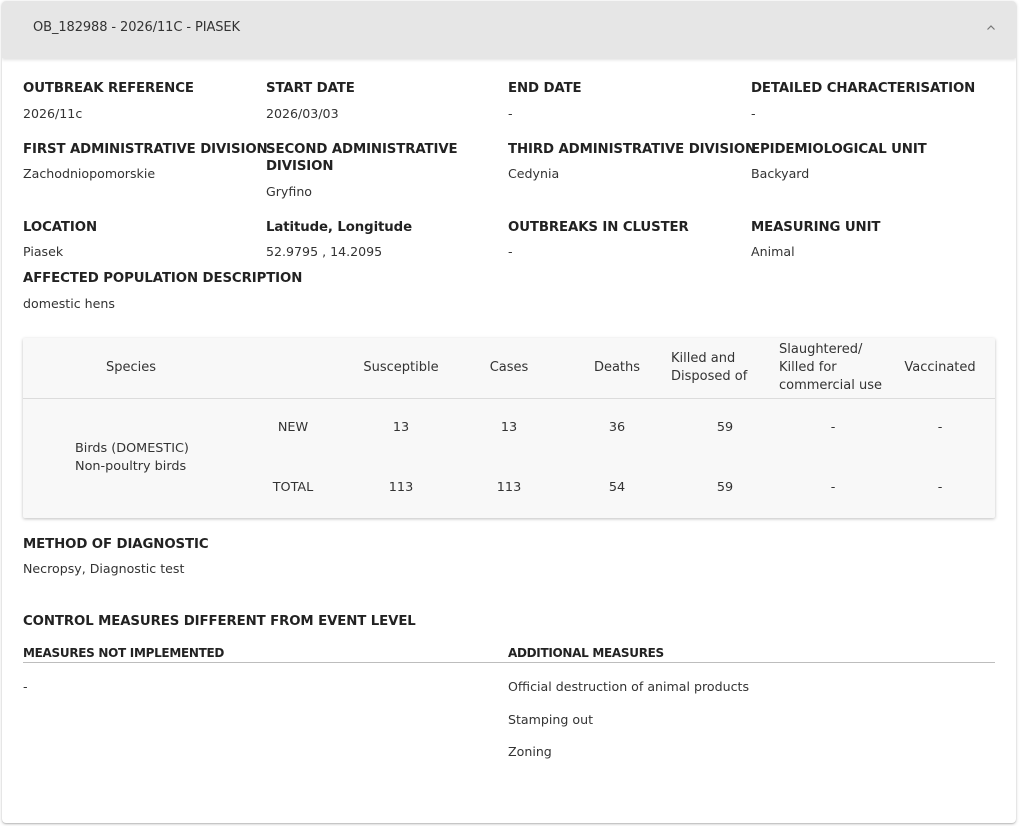 The image size is (1022, 826). I want to click on list-item: Stamping out, so click(551, 719).